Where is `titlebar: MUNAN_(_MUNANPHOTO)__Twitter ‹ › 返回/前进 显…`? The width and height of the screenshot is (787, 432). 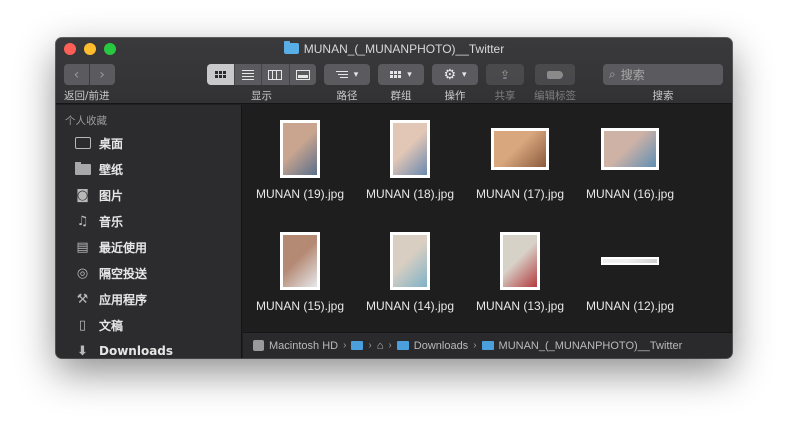
titlebar: MUNAN_(_MUNANPHOTO)__Twitter ‹ › 返回/前进 显… is located at coordinates (394, 71).